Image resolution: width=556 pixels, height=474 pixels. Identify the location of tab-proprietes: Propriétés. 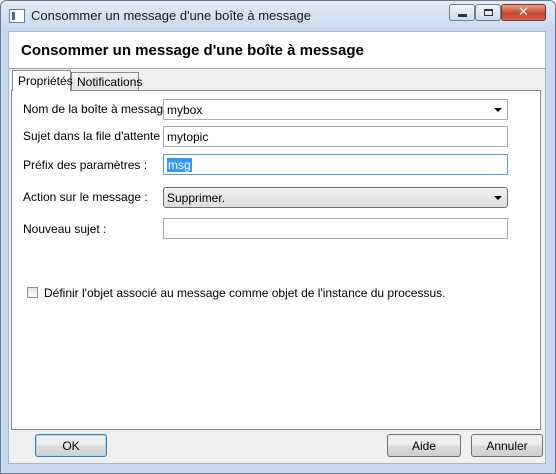
(42, 80).